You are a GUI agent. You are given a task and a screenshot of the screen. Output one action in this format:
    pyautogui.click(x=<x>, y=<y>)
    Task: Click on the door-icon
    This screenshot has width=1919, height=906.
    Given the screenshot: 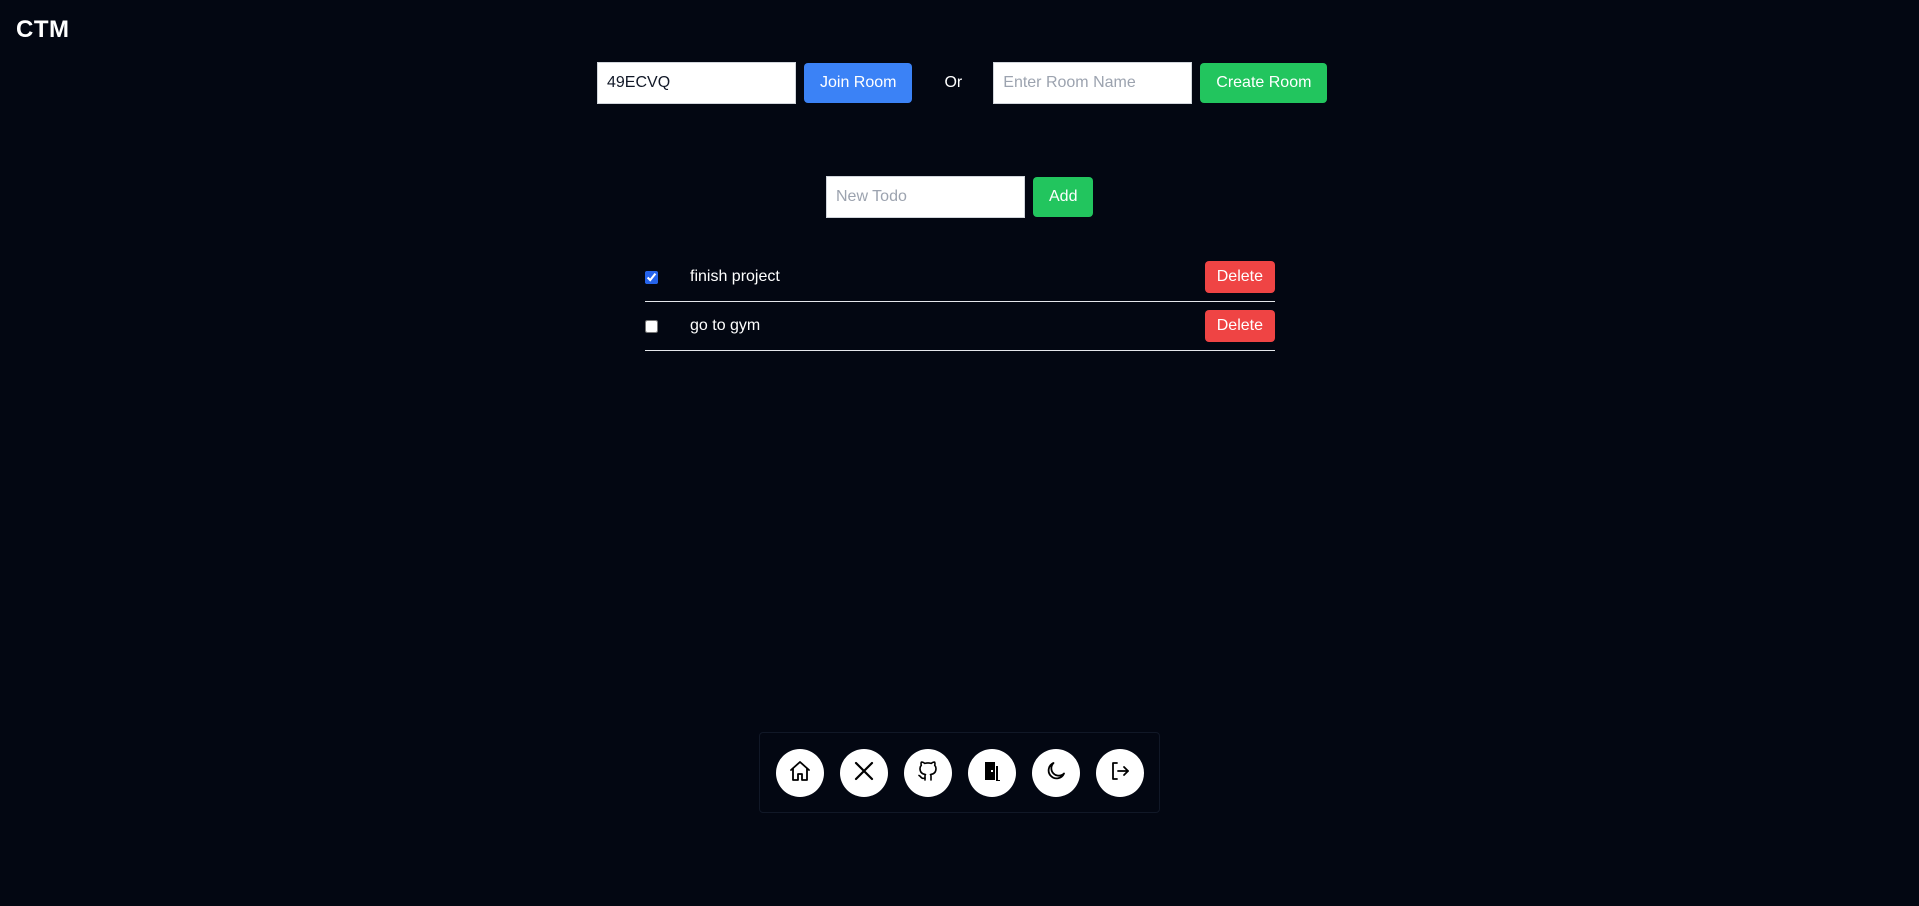 What is the action you would take?
    pyautogui.click(x=992, y=772)
    